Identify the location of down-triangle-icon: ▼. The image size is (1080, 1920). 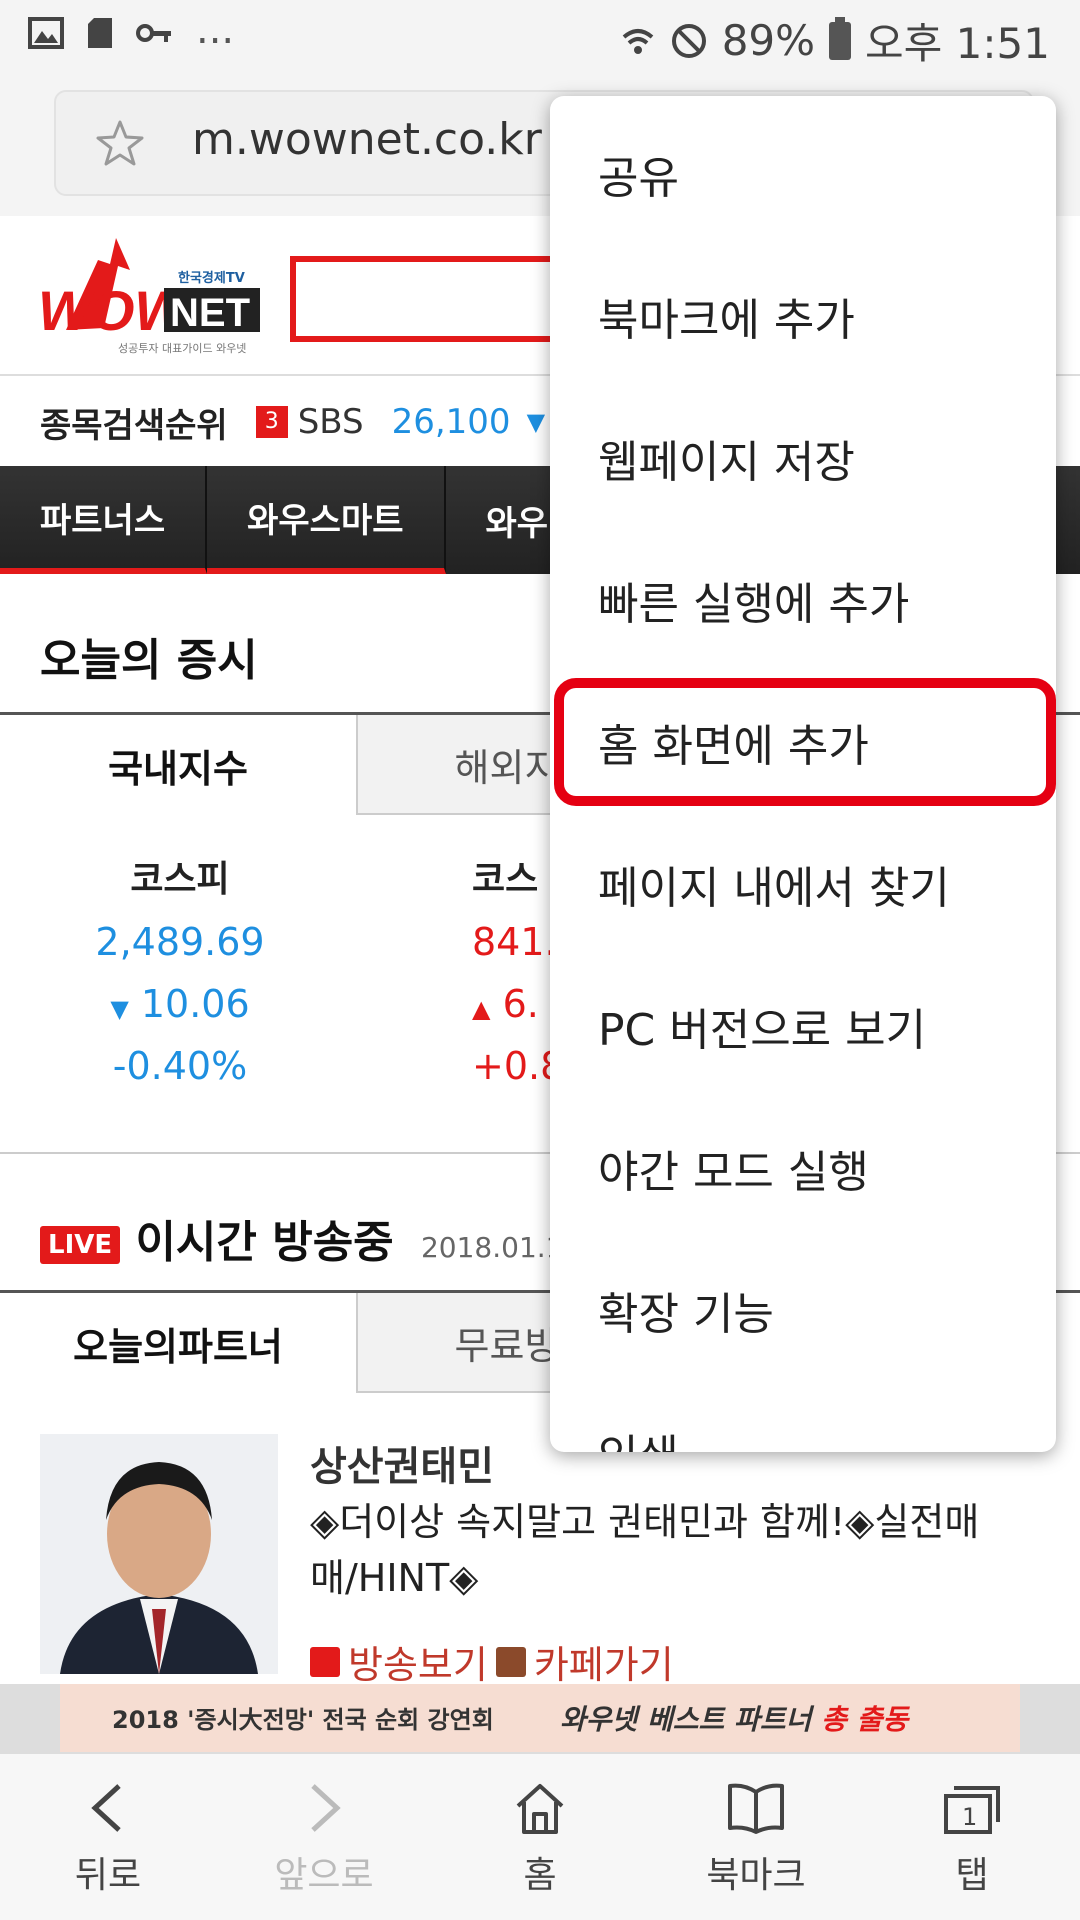
(119, 1009).